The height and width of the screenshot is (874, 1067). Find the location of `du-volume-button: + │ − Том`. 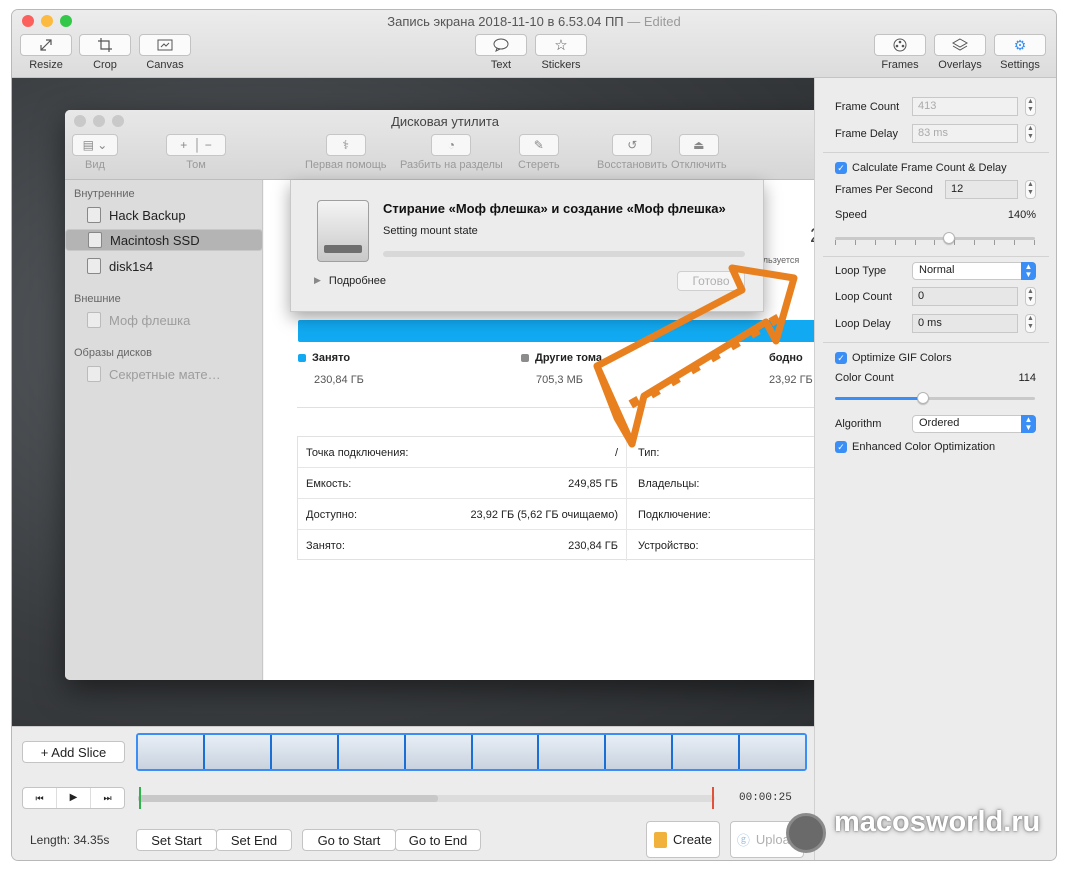

du-volume-button: + │ − Том is located at coordinates (196, 152).